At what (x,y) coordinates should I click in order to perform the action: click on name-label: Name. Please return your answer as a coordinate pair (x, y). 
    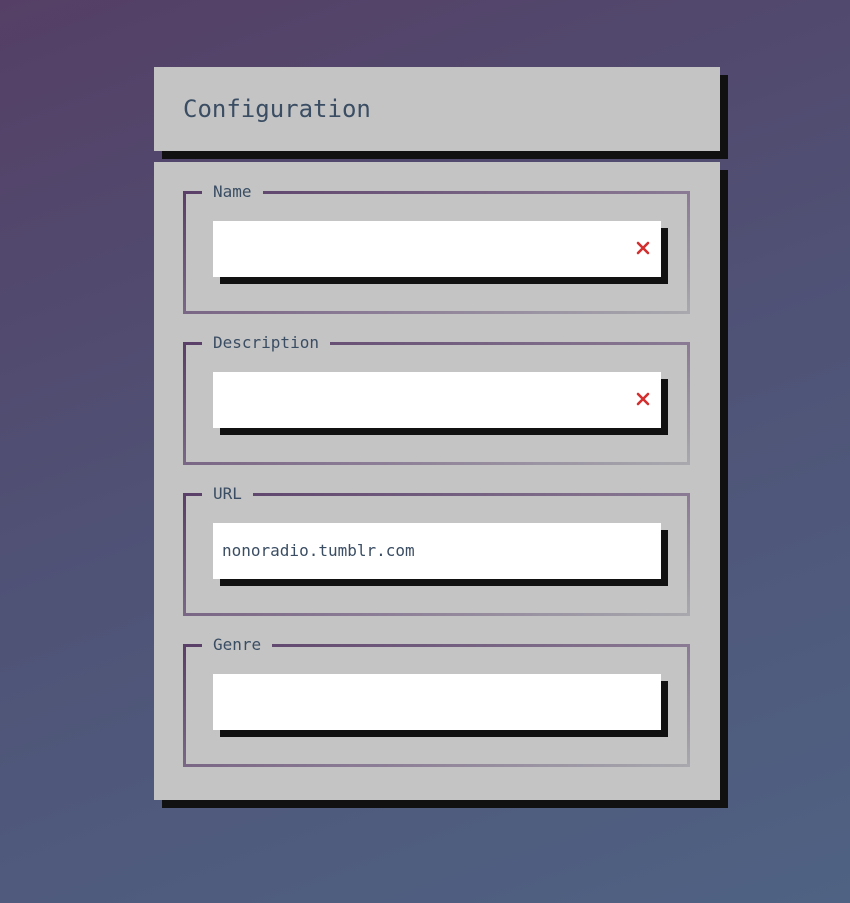
    Looking at the image, I should click on (232, 192).